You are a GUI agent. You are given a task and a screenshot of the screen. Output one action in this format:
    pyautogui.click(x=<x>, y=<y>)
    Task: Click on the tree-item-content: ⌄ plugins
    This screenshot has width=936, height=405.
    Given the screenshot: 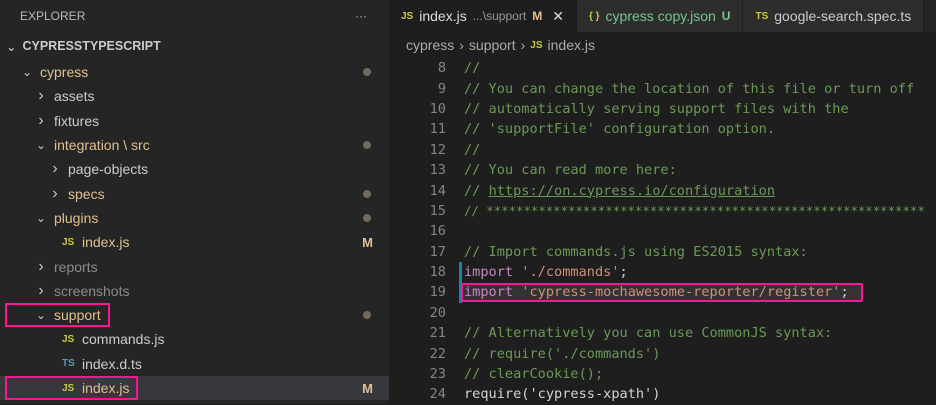 What is the action you would take?
    pyautogui.click(x=56, y=218)
    